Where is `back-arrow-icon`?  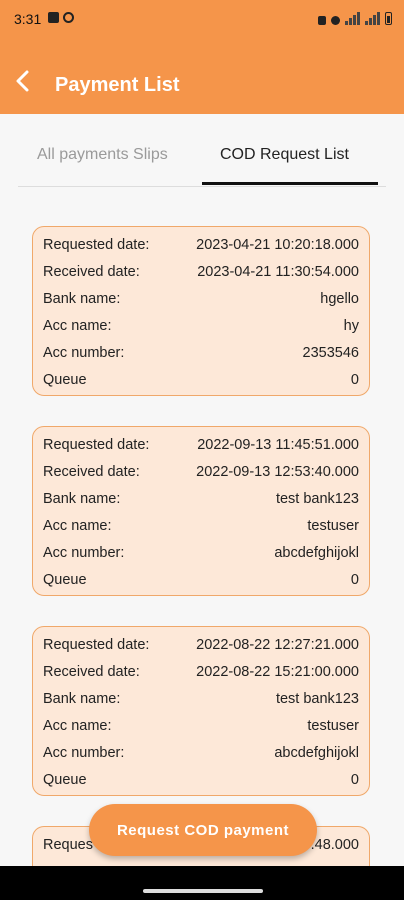
back-arrow-icon is located at coordinates (22, 81).